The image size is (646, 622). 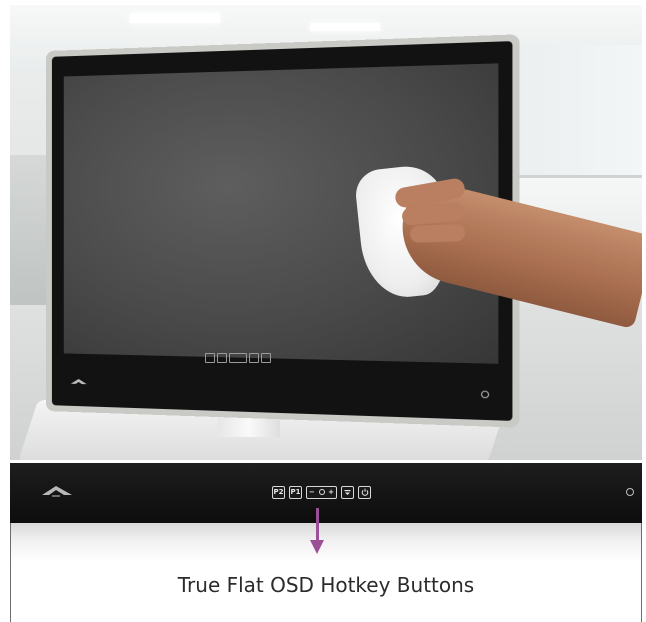 What do you see at coordinates (312, 492) in the screenshot?
I see `minus-label: −` at bounding box center [312, 492].